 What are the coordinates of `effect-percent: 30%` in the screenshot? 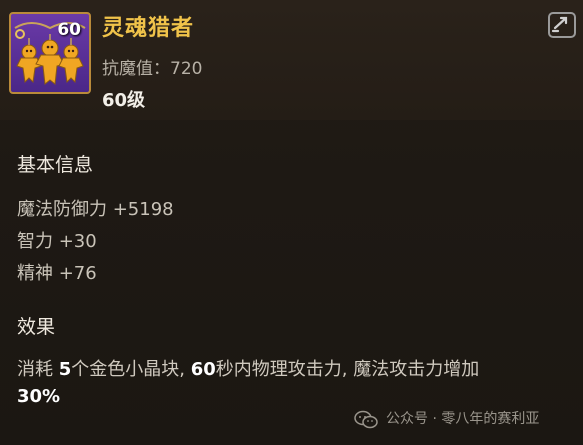 It's located at (39, 396).